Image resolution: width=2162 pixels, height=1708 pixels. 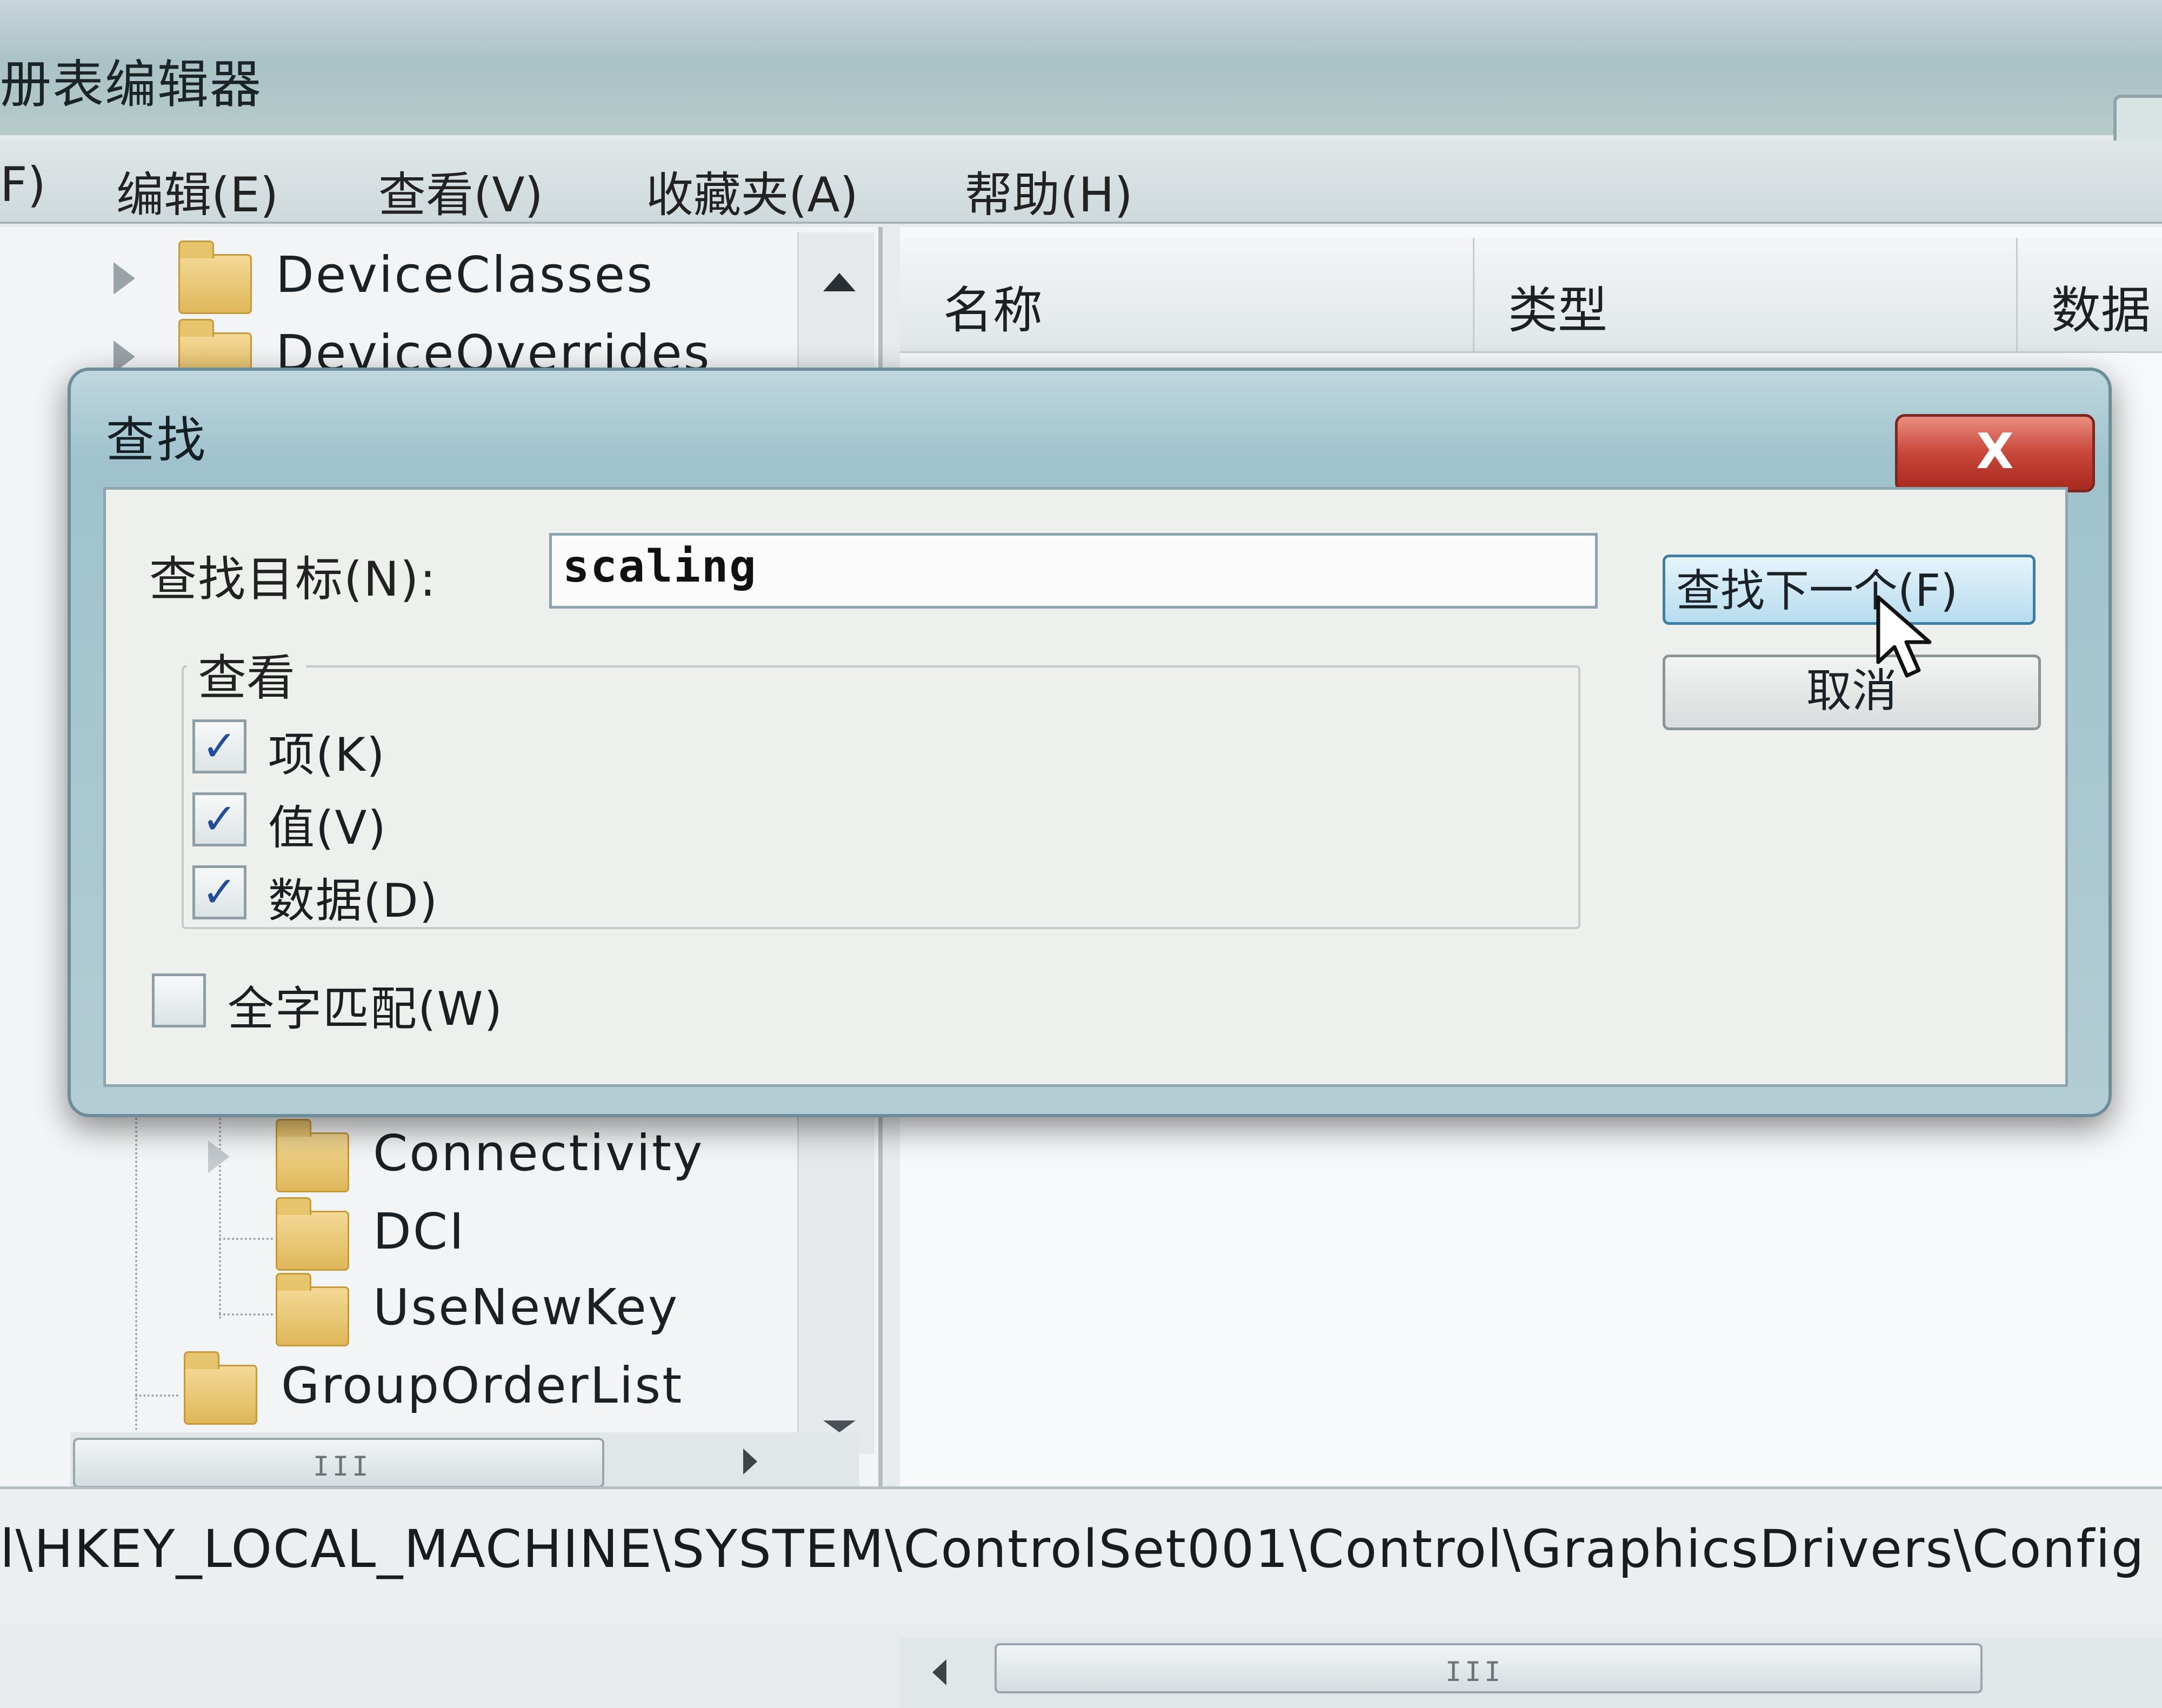 I want to click on keys-checkbox: ✓, so click(x=219, y=746).